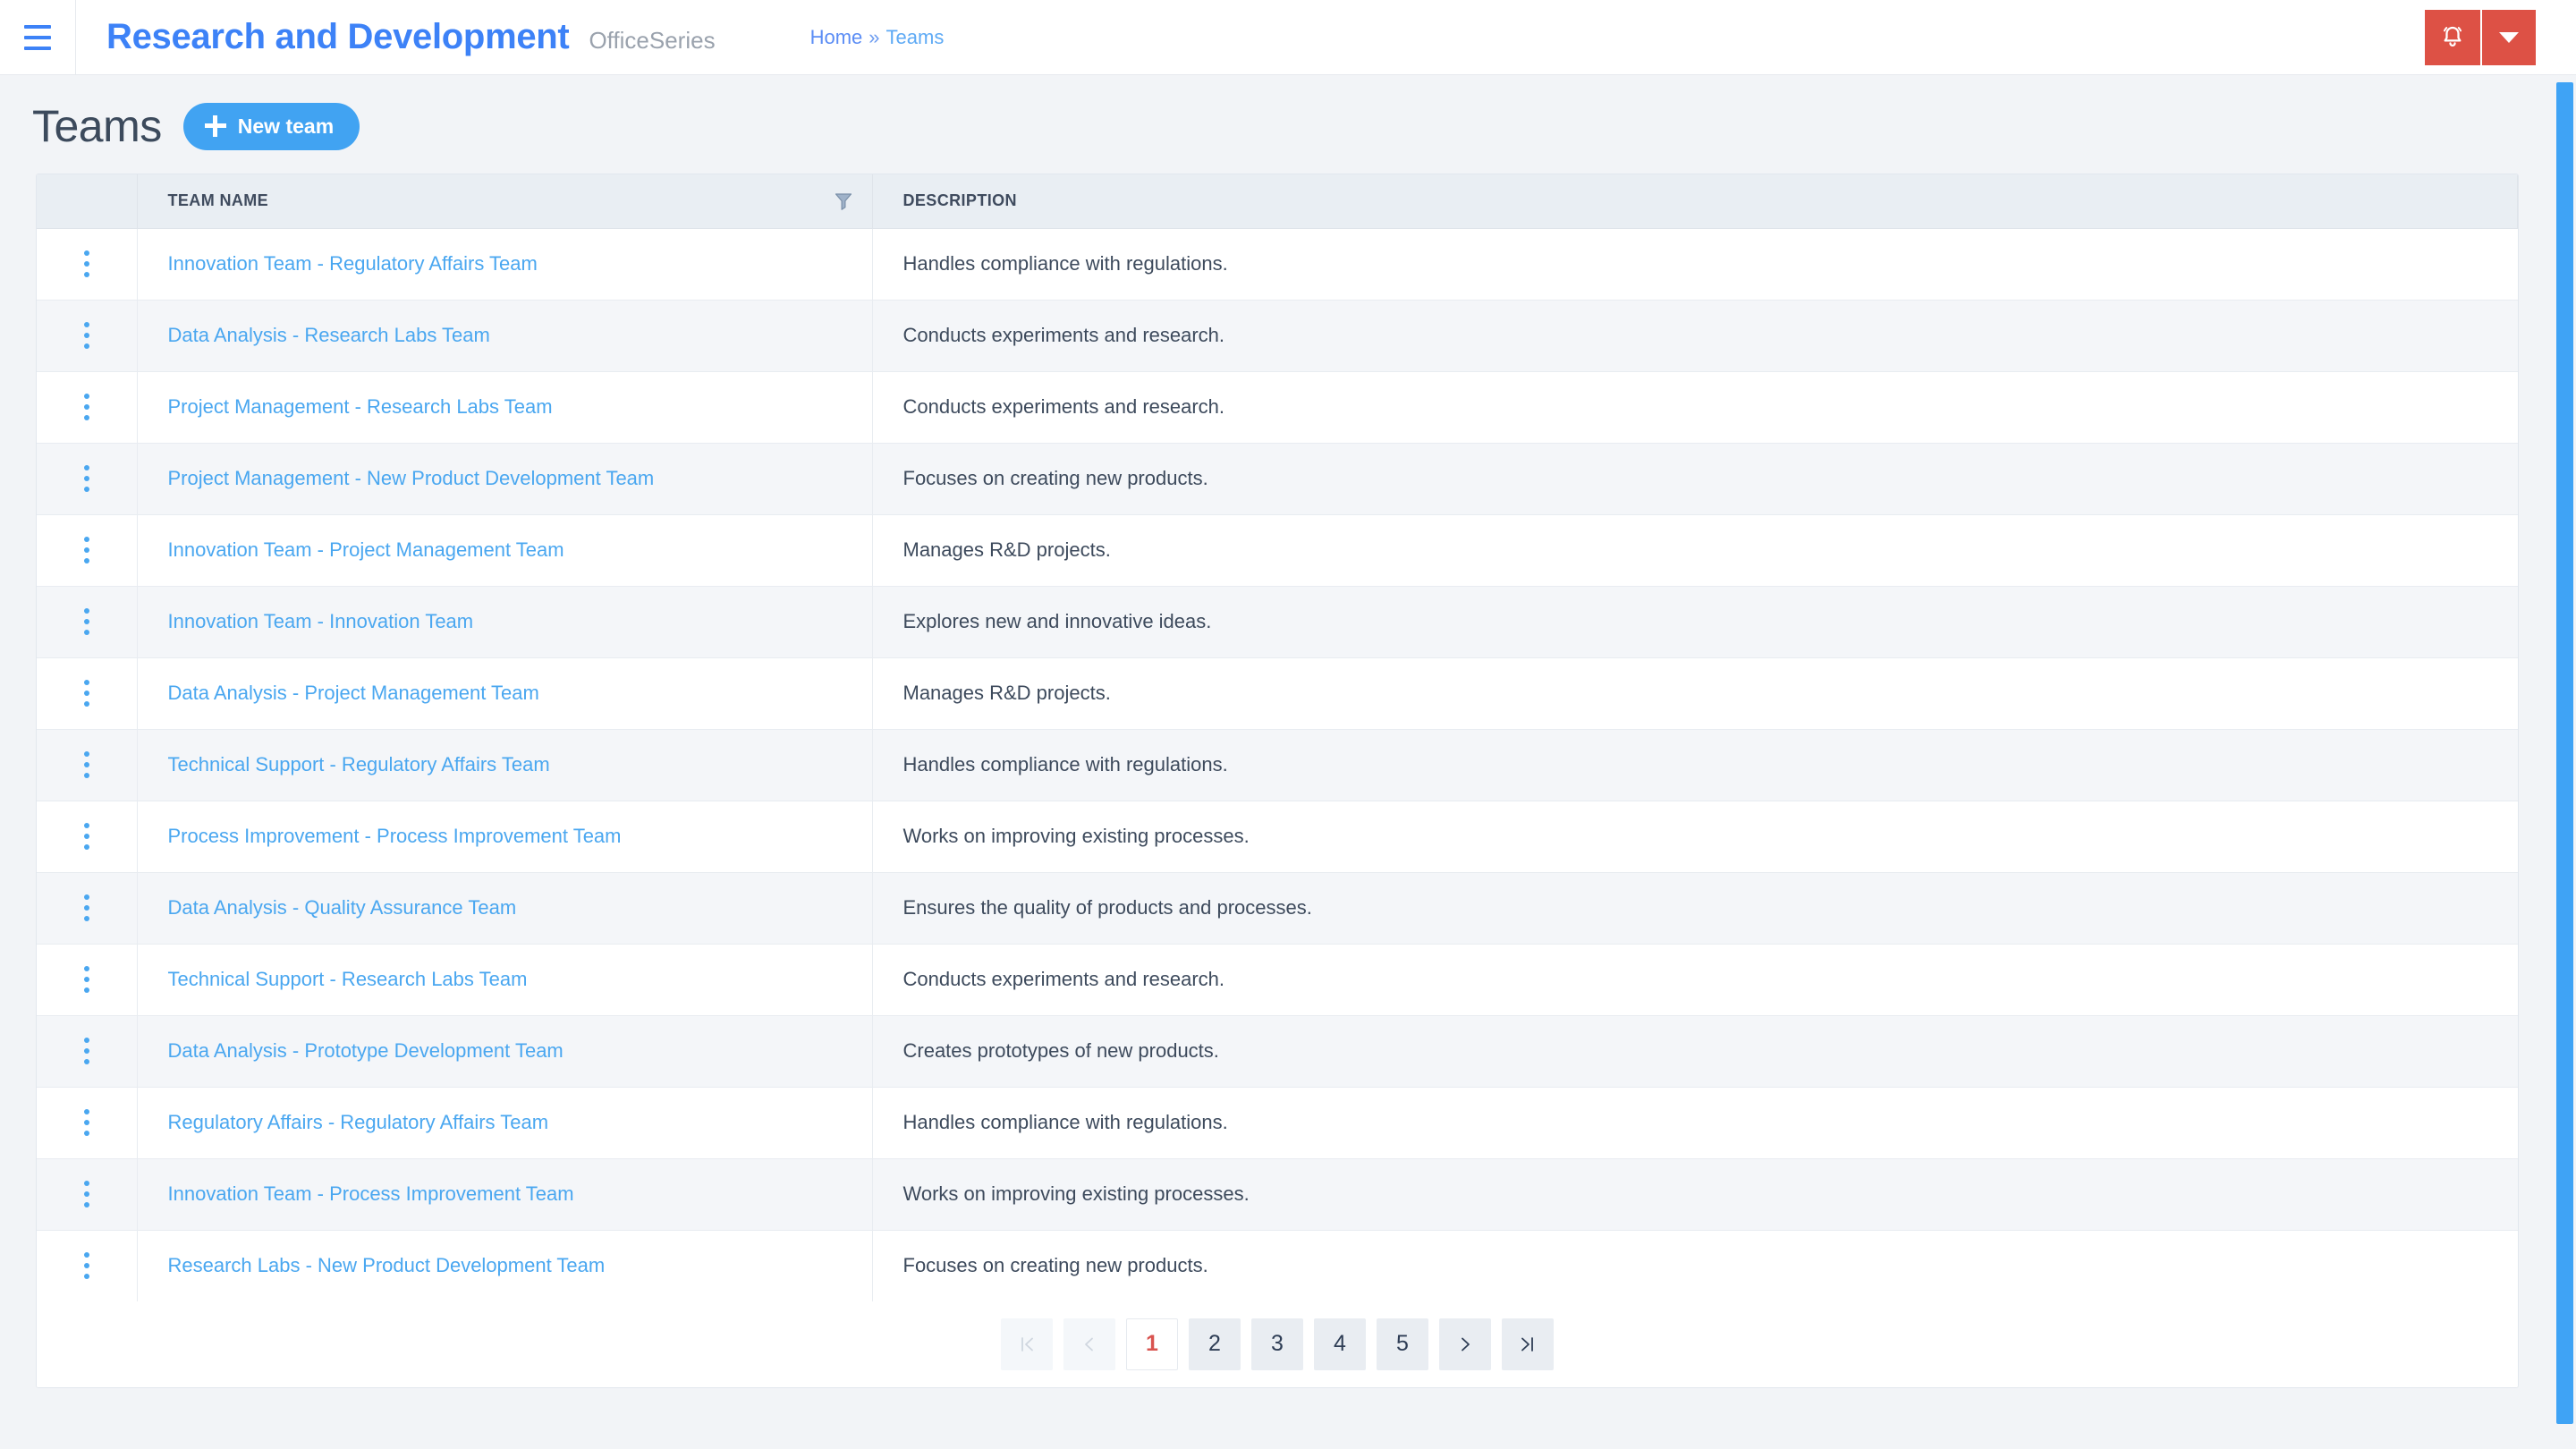  I want to click on pagination-next-button, so click(1465, 1344).